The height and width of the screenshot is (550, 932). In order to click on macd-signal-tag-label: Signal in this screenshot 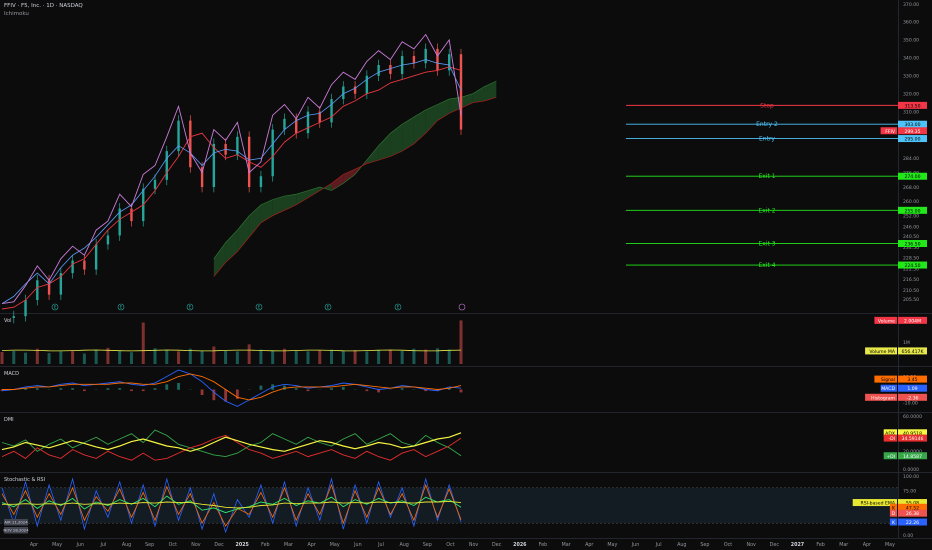, I will do `click(888, 380)`.